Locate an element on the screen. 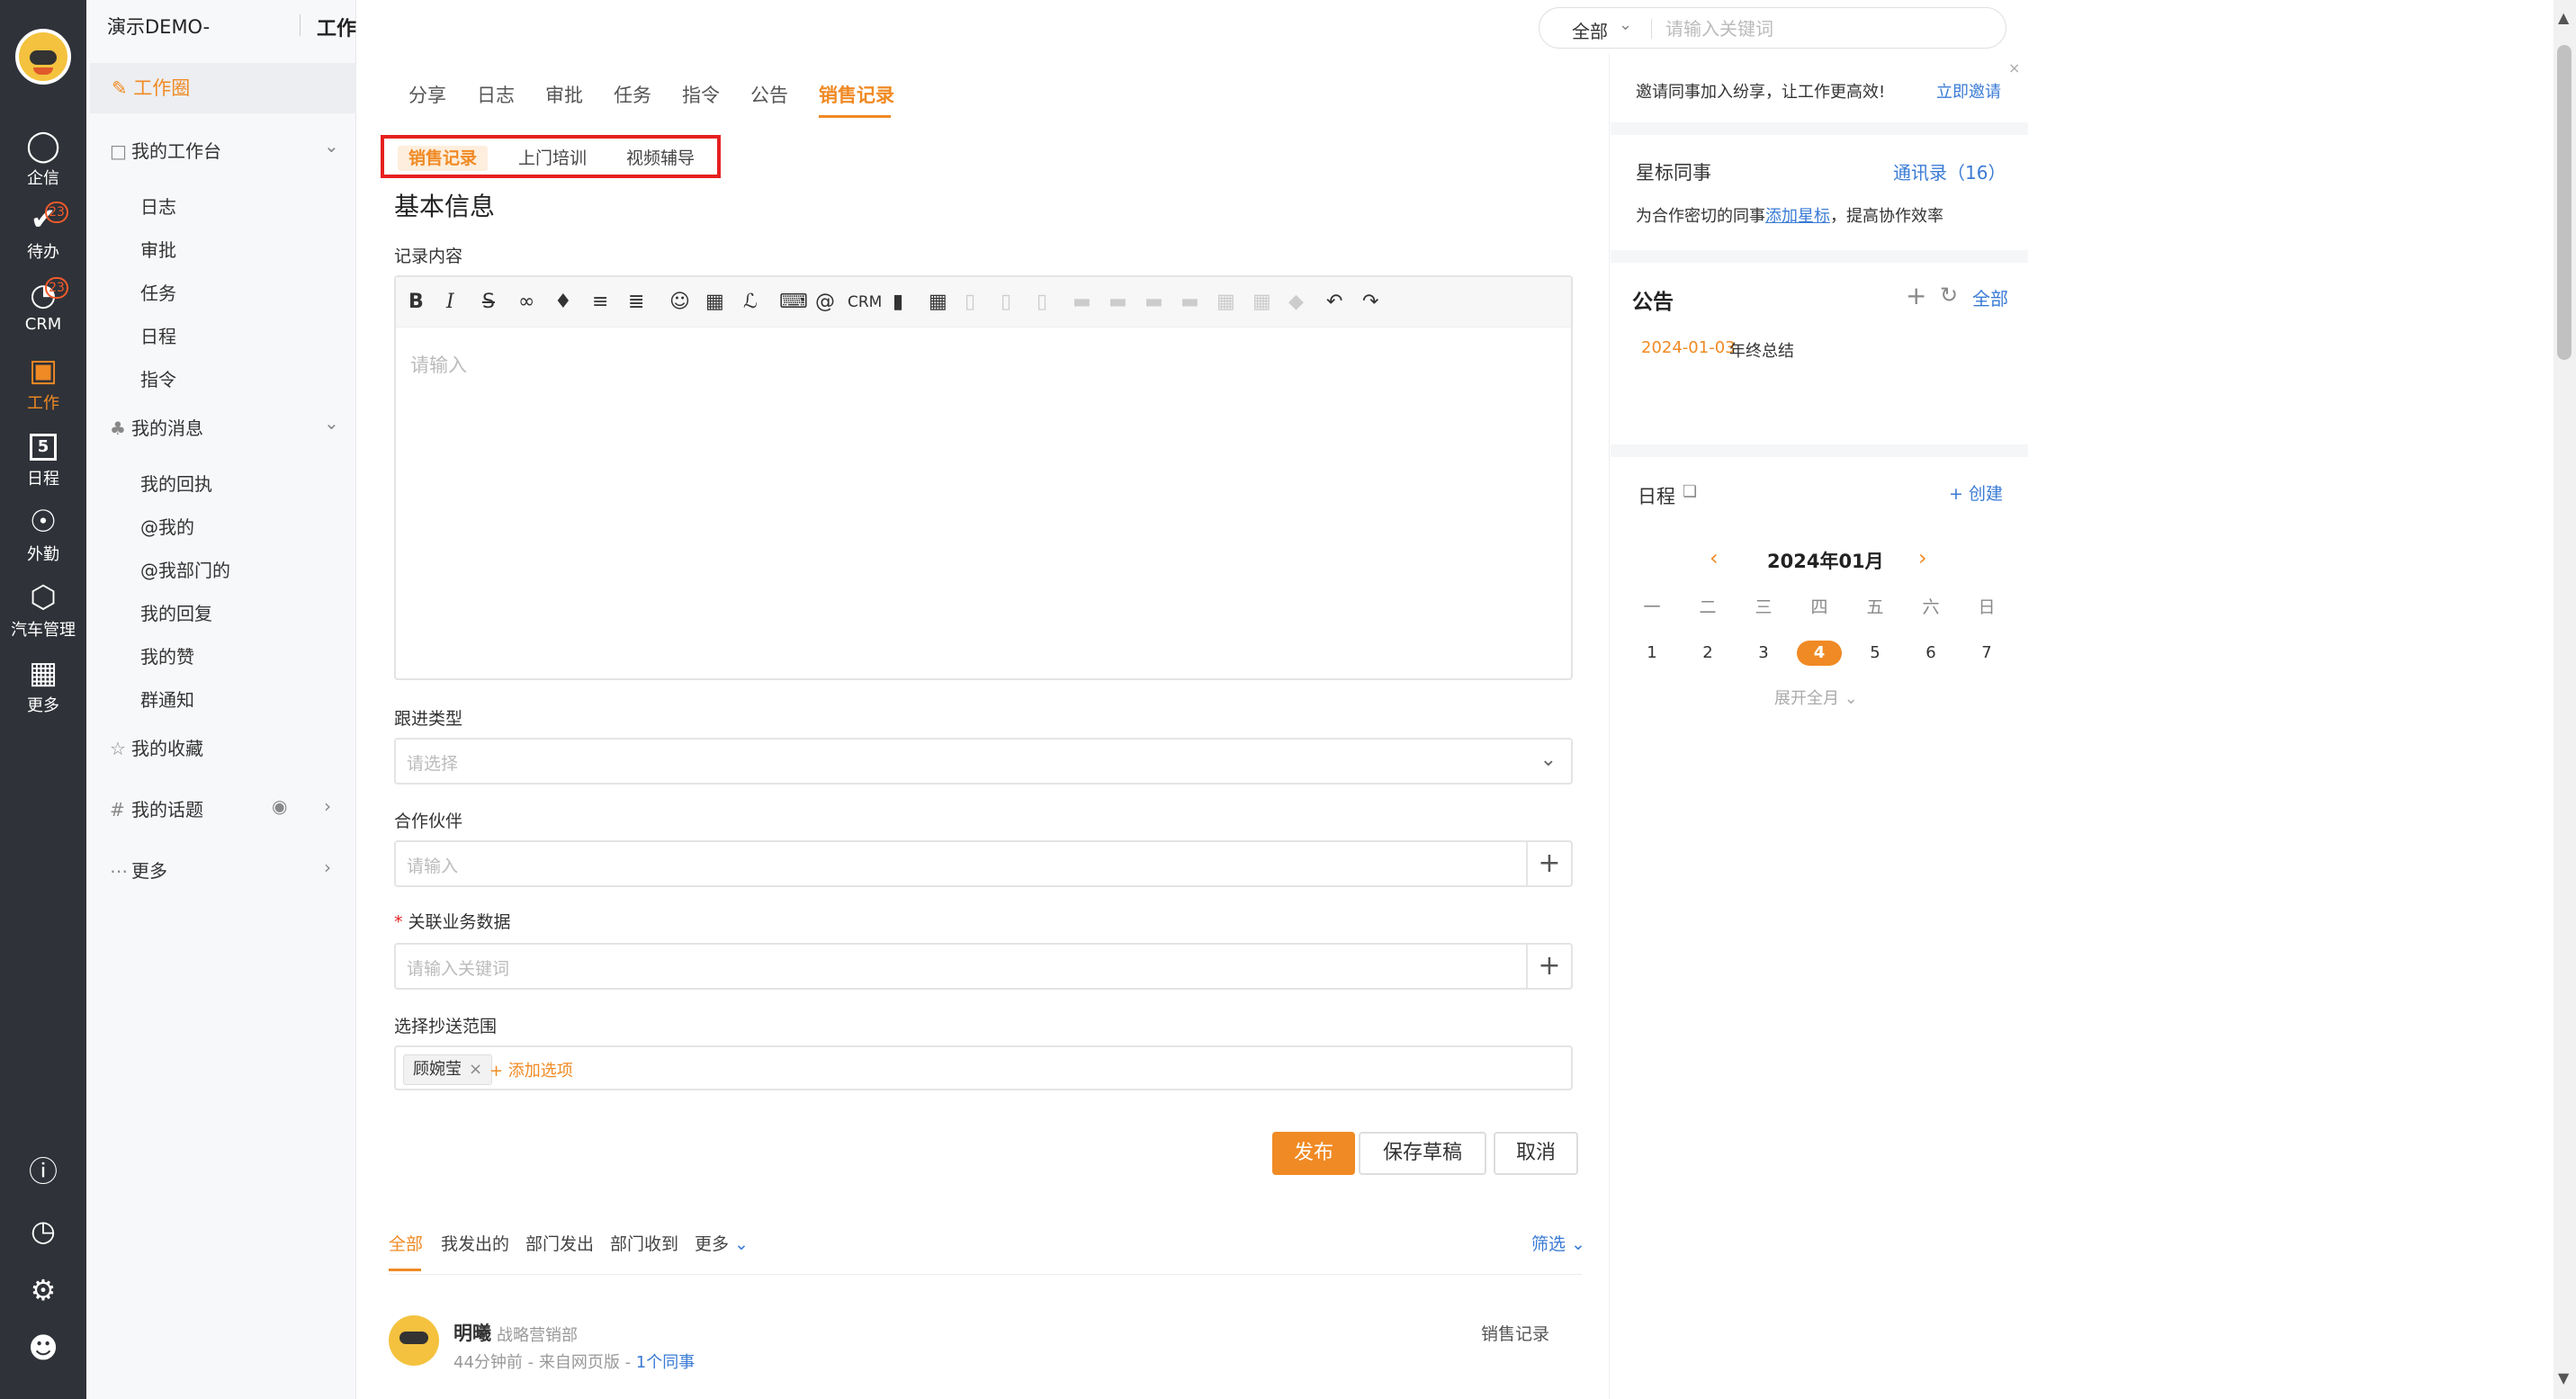 The height and width of the screenshot is (1399, 2576). cancel-button: 取消 is located at coordinates (1536, 1153).